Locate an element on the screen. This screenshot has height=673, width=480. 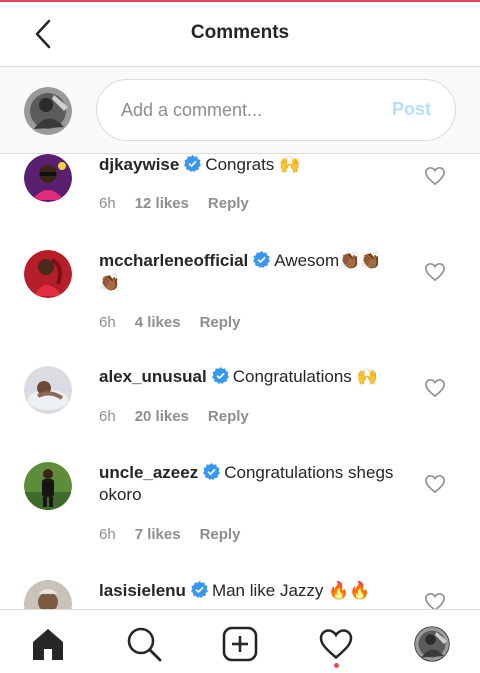
tab-home is located at coordinates (48, 644).